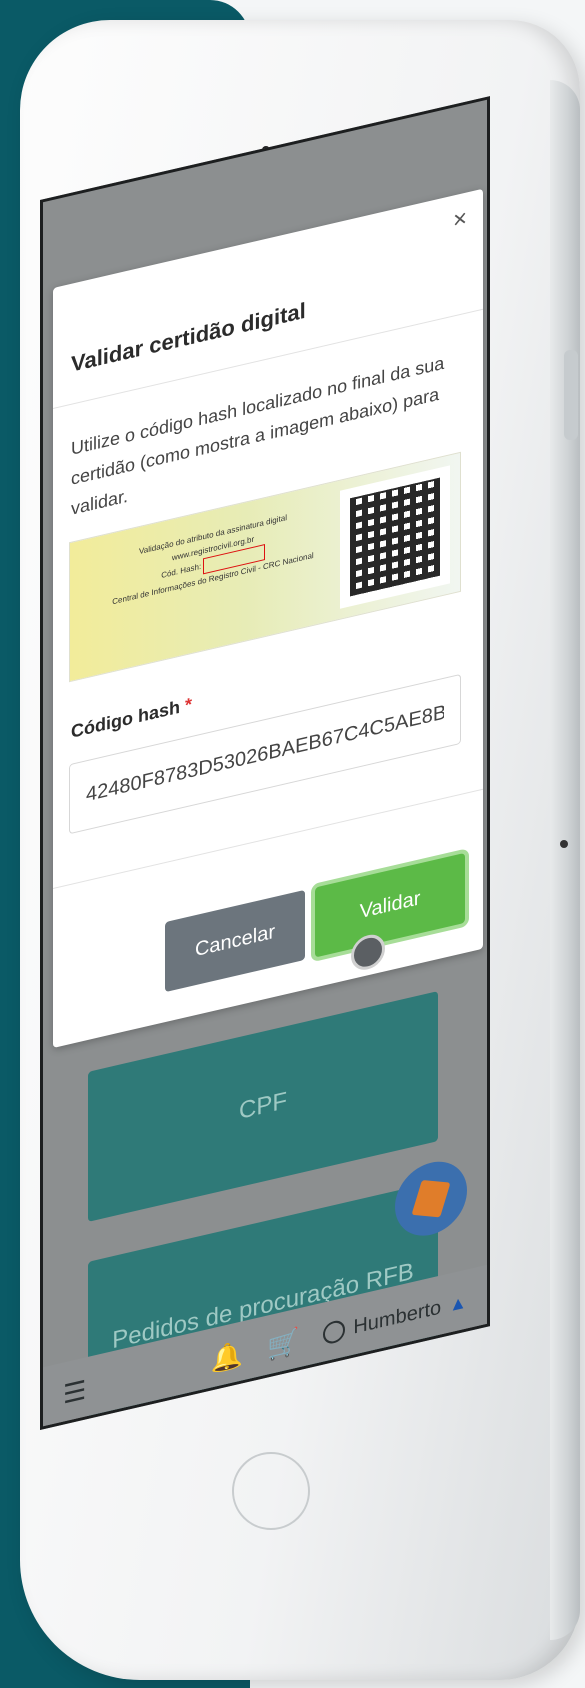  Describe the element at coordinates (460, 219) in the screenshot. I see `close-icon: ×` at that location.